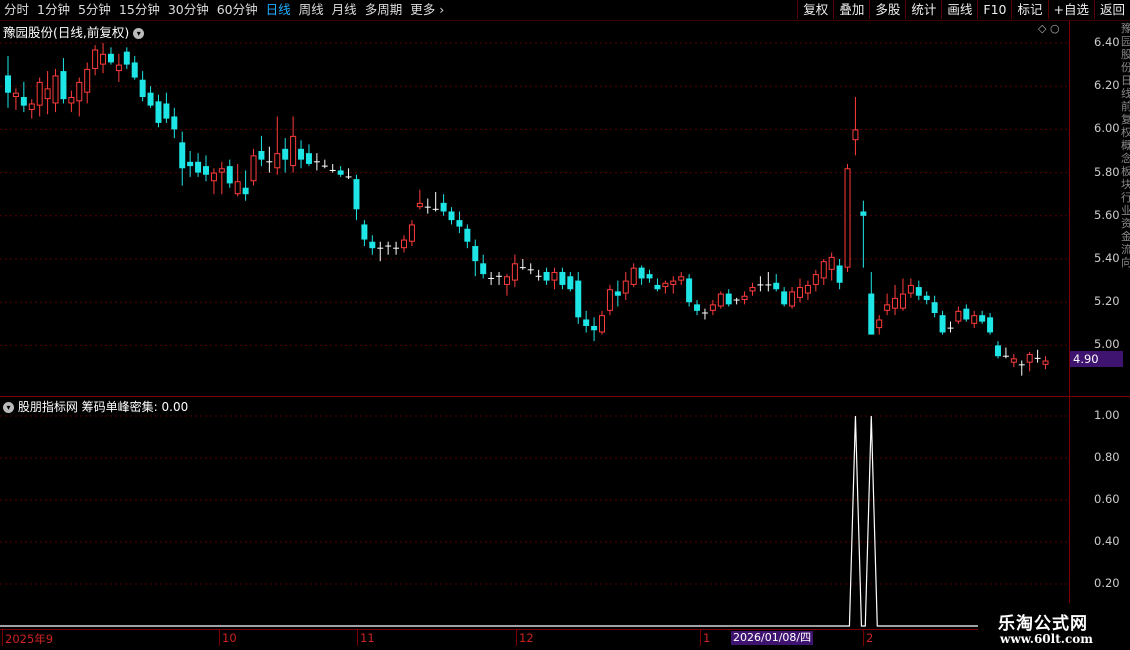 The width and height of the screenshot is (1130, 650). Describe the element at coordinates (1043, 624) in the screenshot. I see `watermark-title: 乐淘公式网` at that location.